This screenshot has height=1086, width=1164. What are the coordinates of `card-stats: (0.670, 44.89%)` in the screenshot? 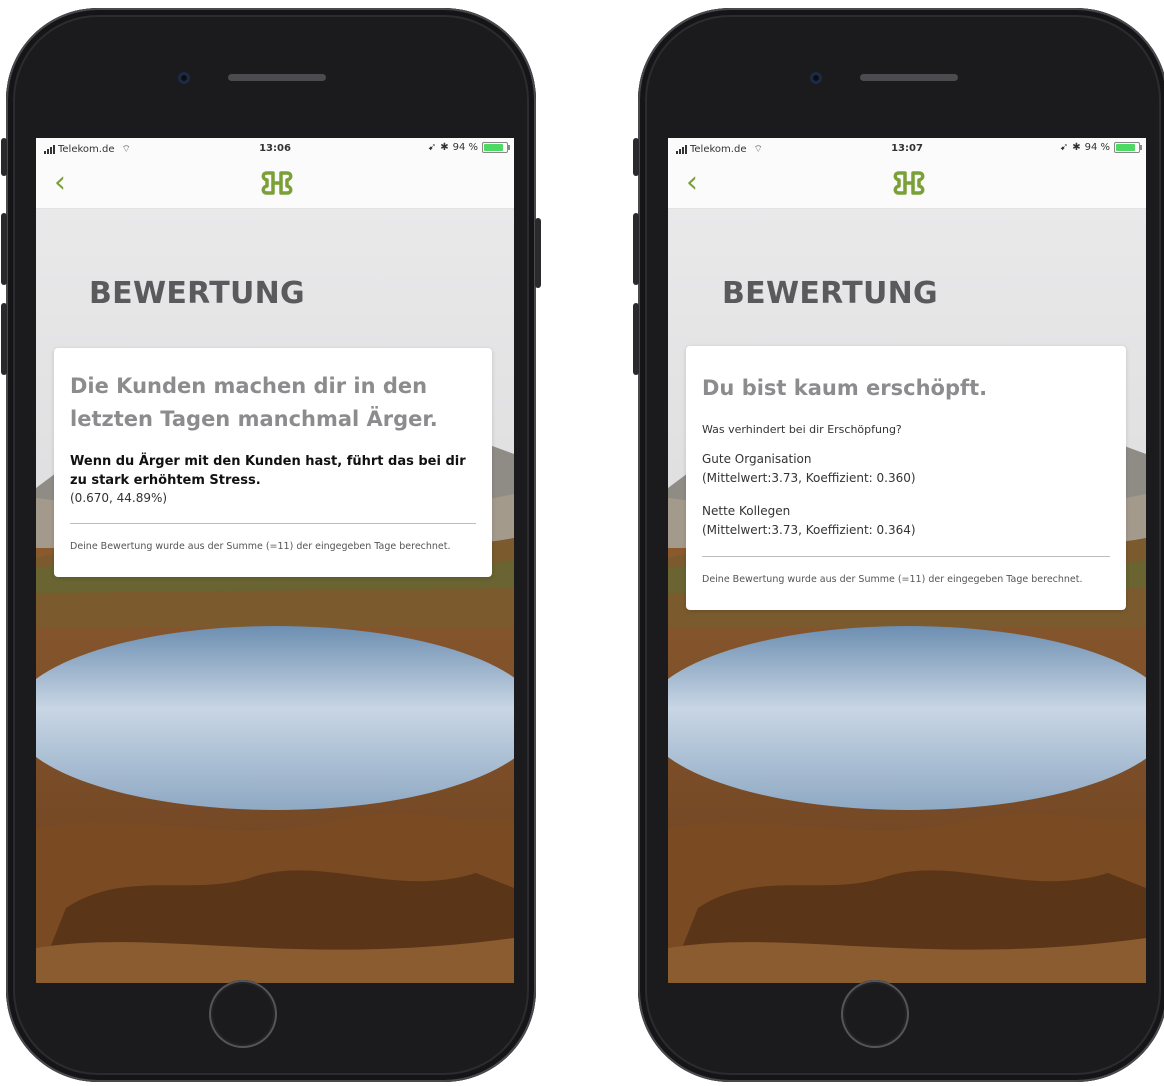 It's located at (119, 498).